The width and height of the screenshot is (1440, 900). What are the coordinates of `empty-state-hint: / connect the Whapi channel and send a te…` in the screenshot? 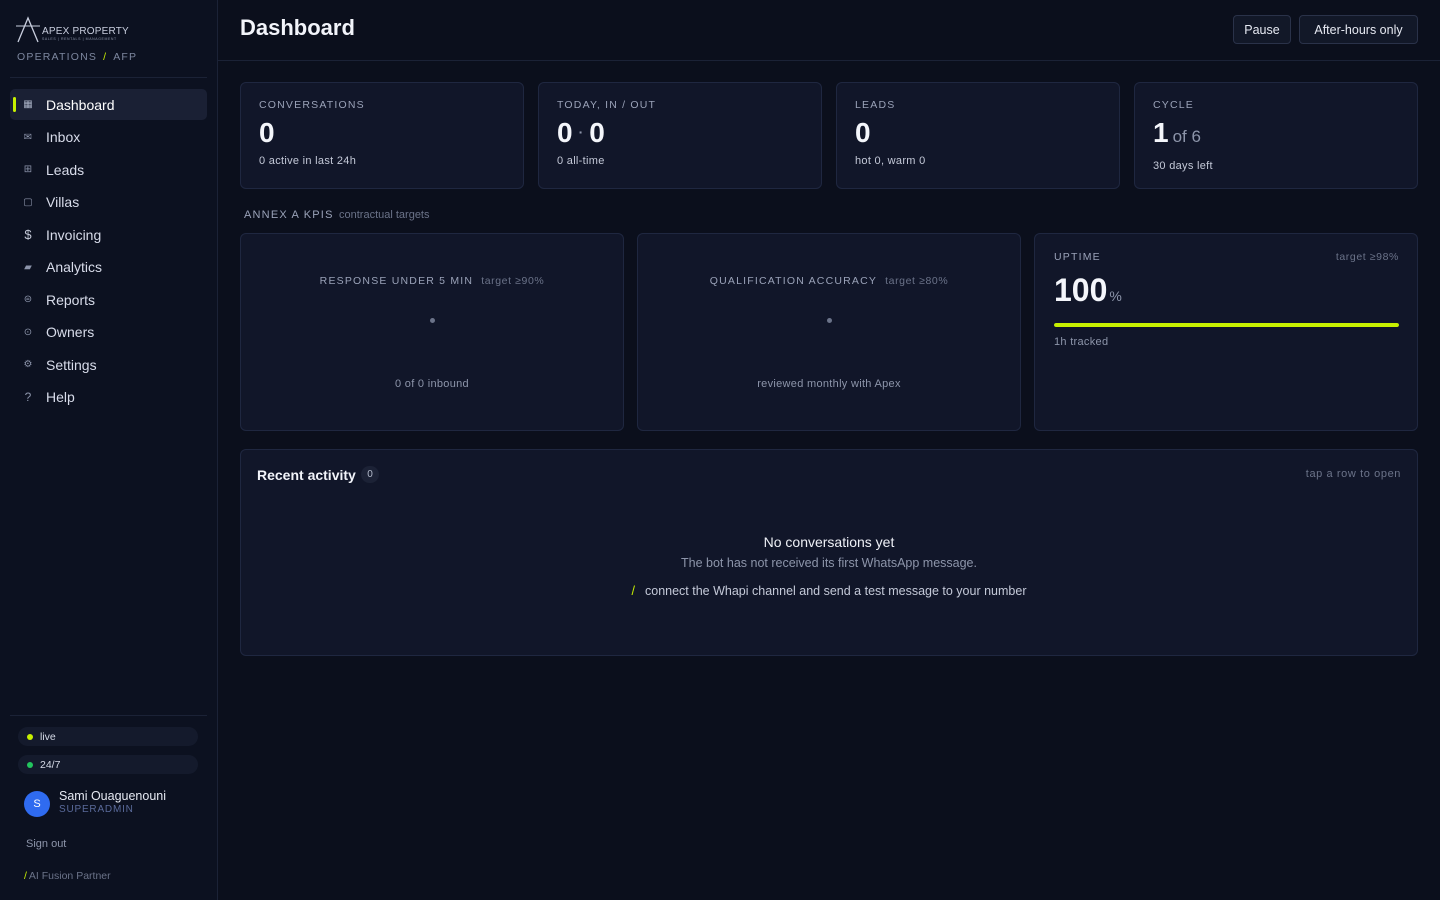 It's located at (829, 591).